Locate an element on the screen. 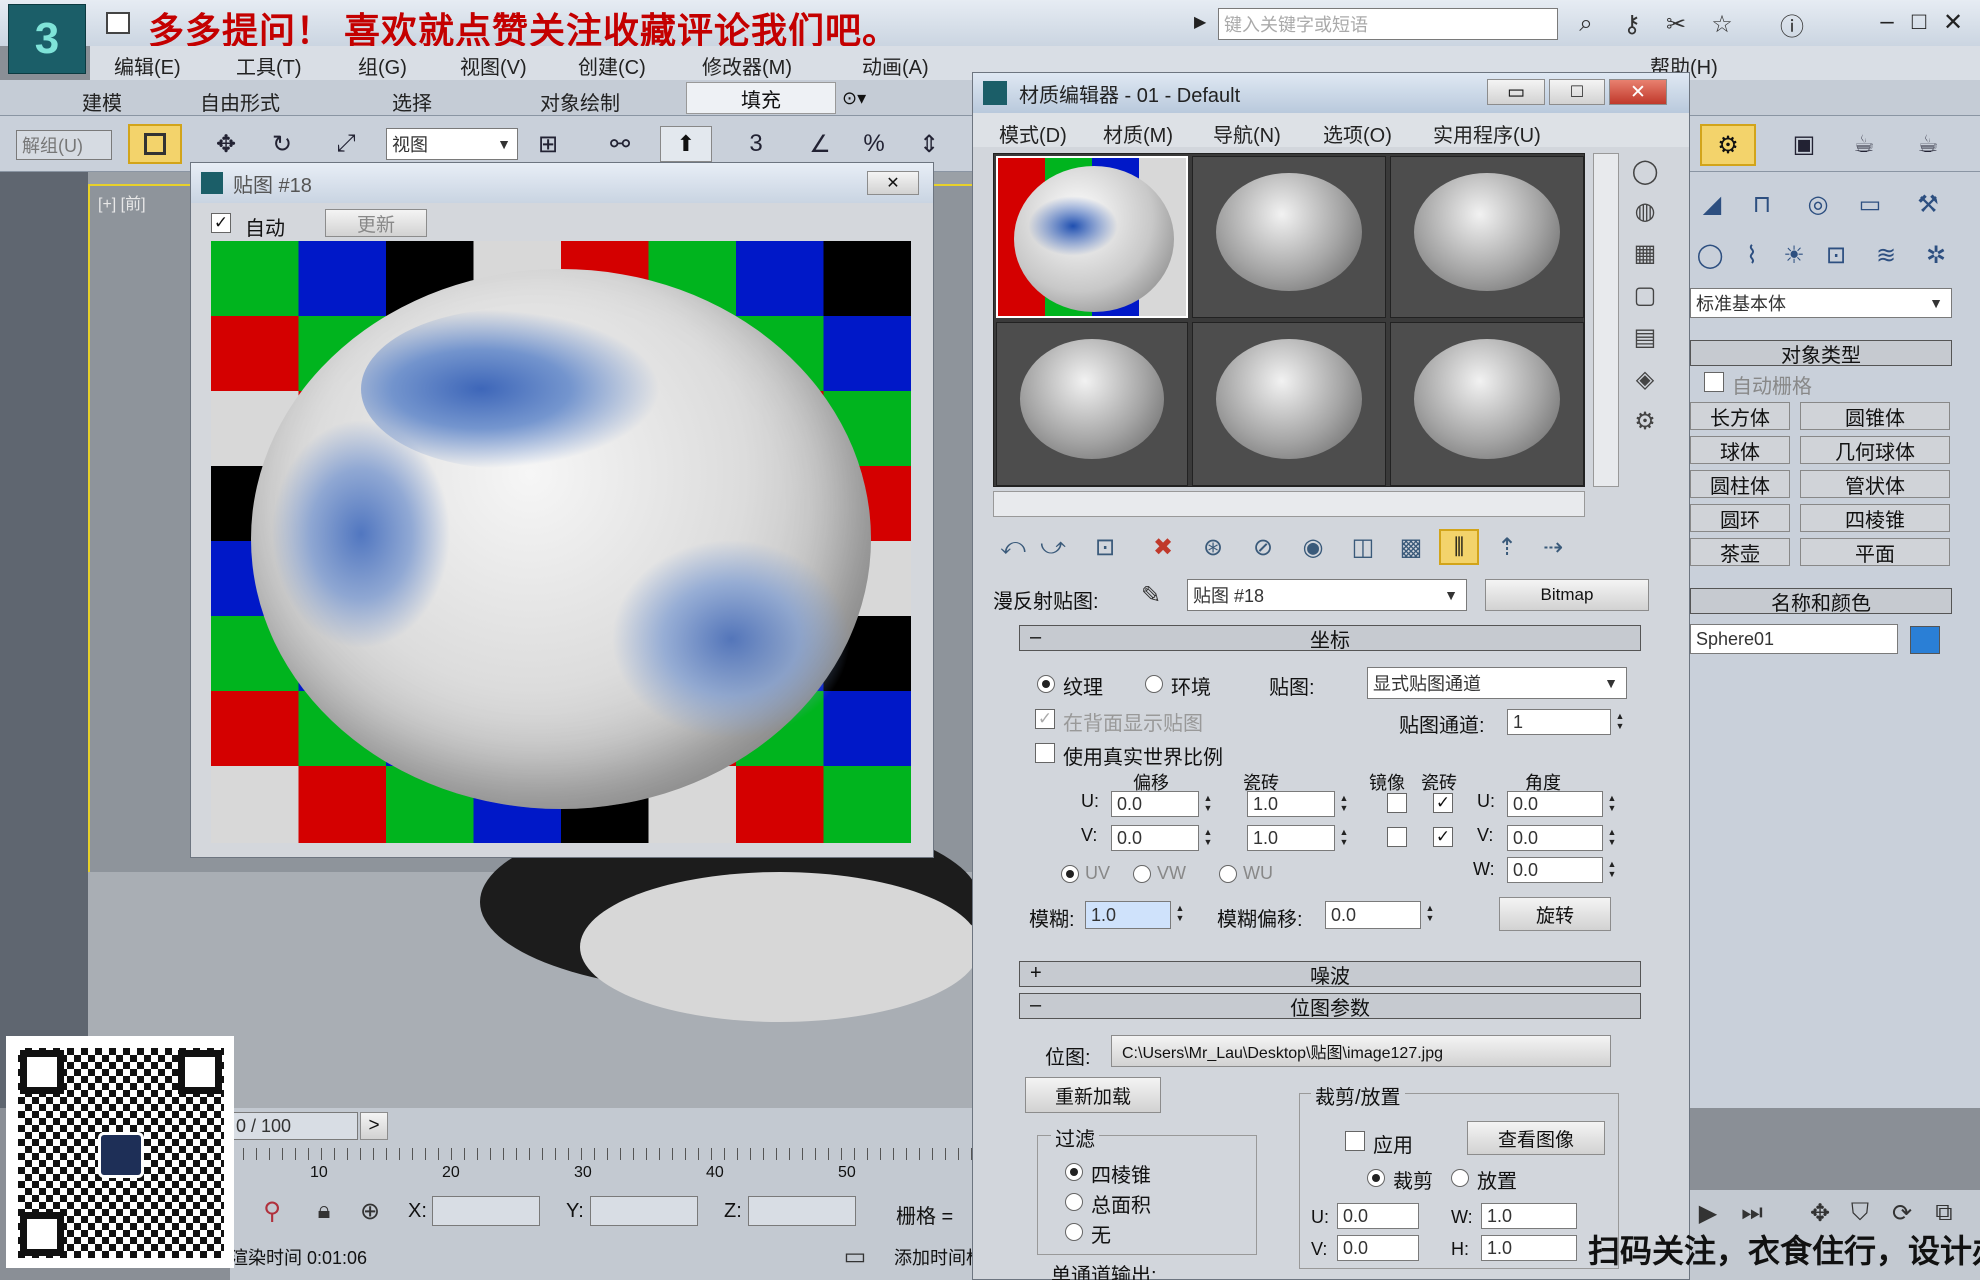  pivot-icon: ⊞ is located at coordinates (548, 144).